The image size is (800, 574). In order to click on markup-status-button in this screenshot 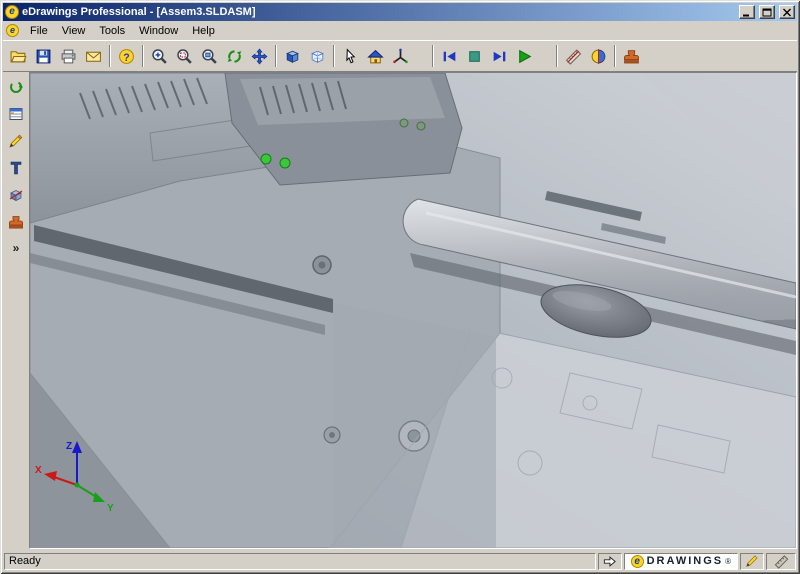, I will do `click(752, 561)`.